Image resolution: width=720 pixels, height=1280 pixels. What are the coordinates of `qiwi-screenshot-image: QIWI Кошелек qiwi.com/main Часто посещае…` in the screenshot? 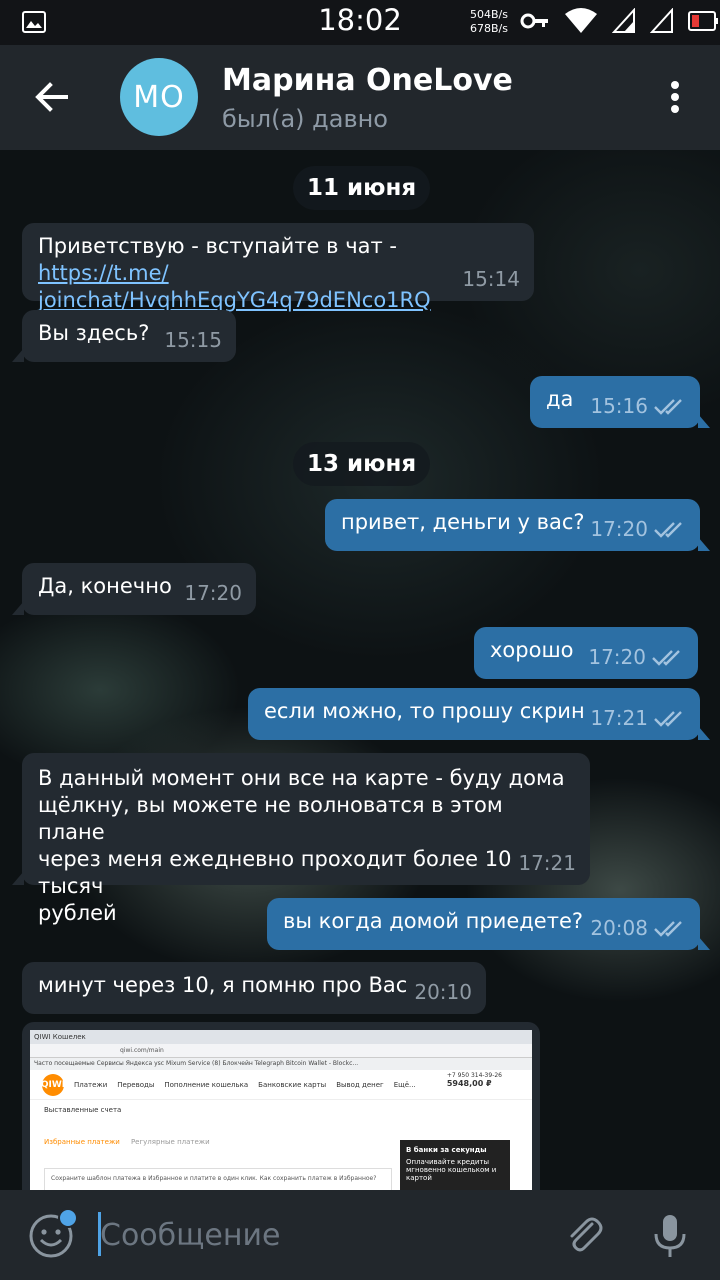 It's located at (281, 1110).